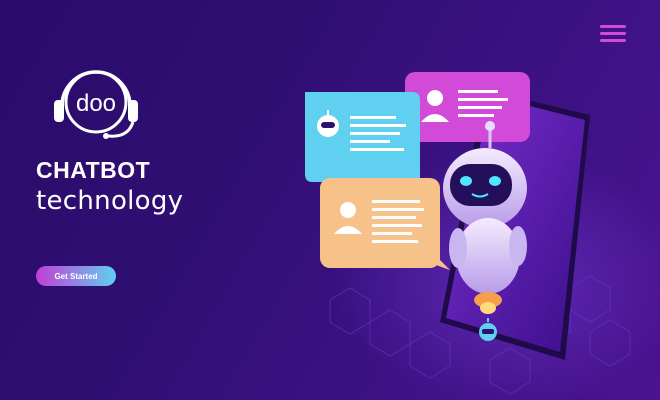  Describe the element at coordinates (110, 201) in the screenshot. I see `hero-subtitle: technology` at that location.